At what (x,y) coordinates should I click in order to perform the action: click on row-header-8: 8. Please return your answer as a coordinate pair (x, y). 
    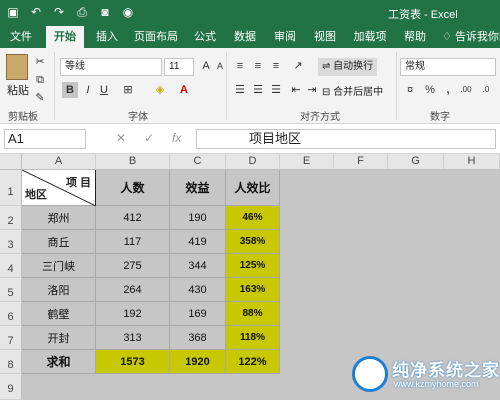
    Looking at the image, I should click on (11, 362).